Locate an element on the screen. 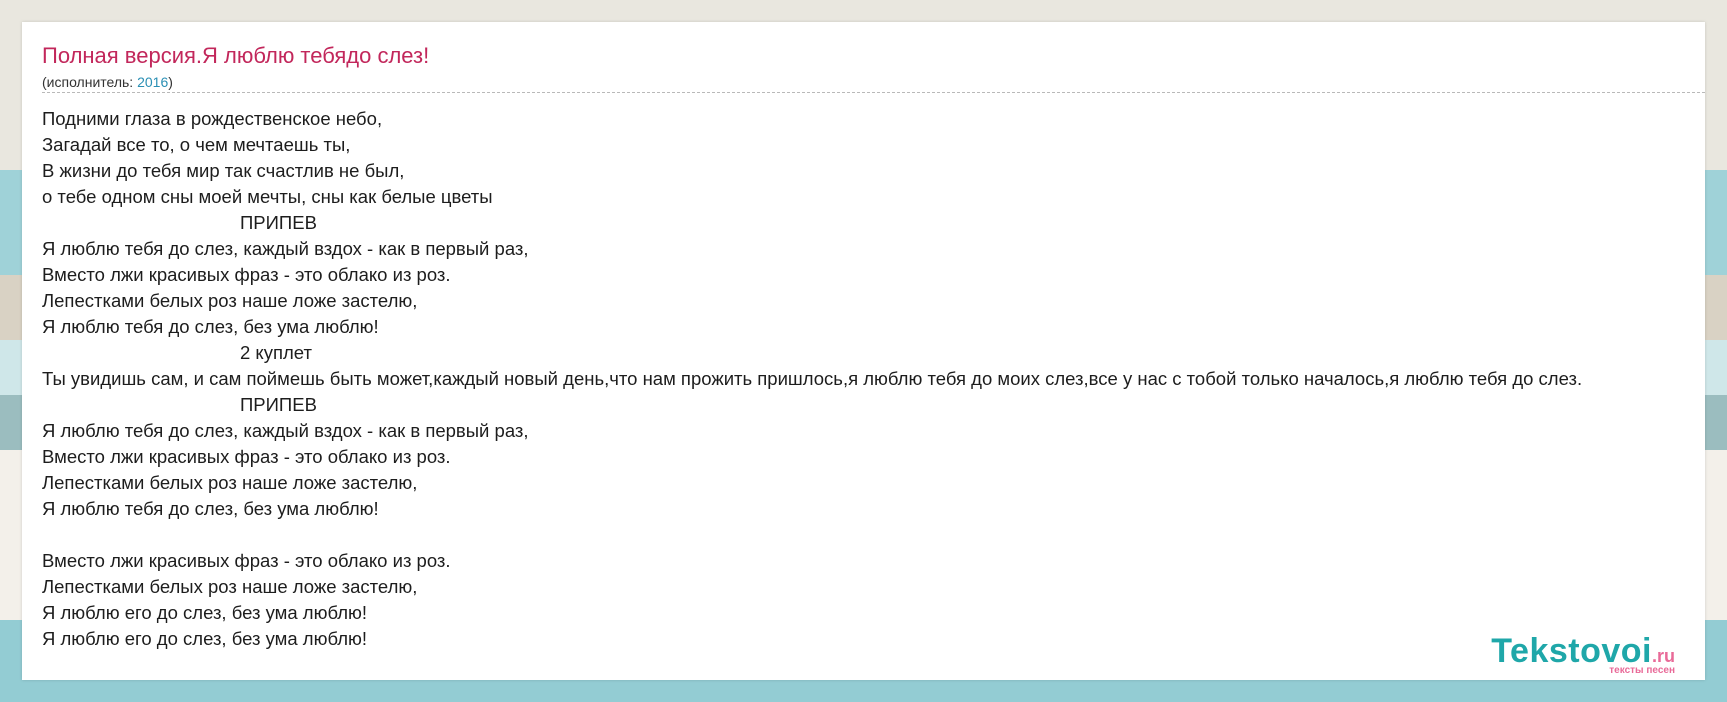 The width and height of the screenshot is (1727, 702). title-divider is located at coordinates (873, 92).